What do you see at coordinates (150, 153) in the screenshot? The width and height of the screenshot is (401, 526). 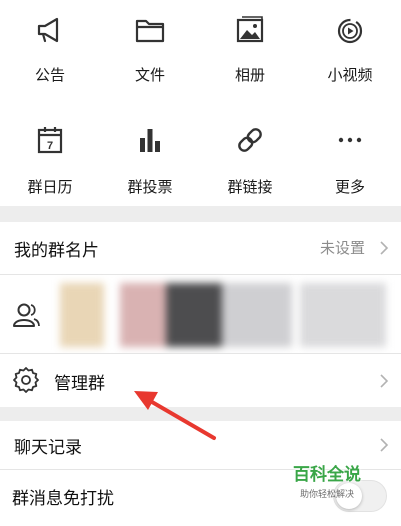 I see `feature-group-vote: 群投票` at bounding box center [150, 153].